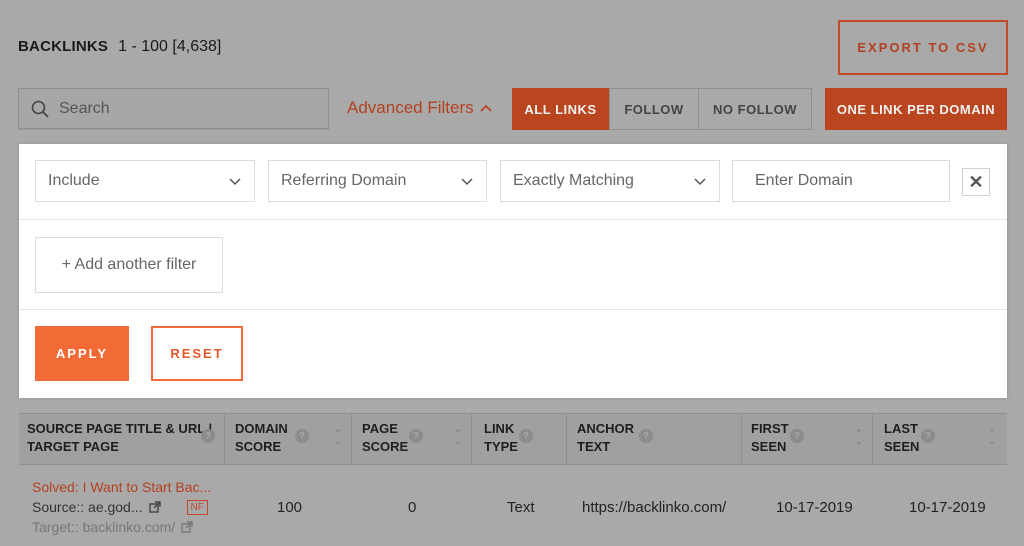 The image size is (1024, 546). What do you see at coordinates (486, 108) in the screenshot?
I see `chevron-up-icon` at bounding box center [486, 108].